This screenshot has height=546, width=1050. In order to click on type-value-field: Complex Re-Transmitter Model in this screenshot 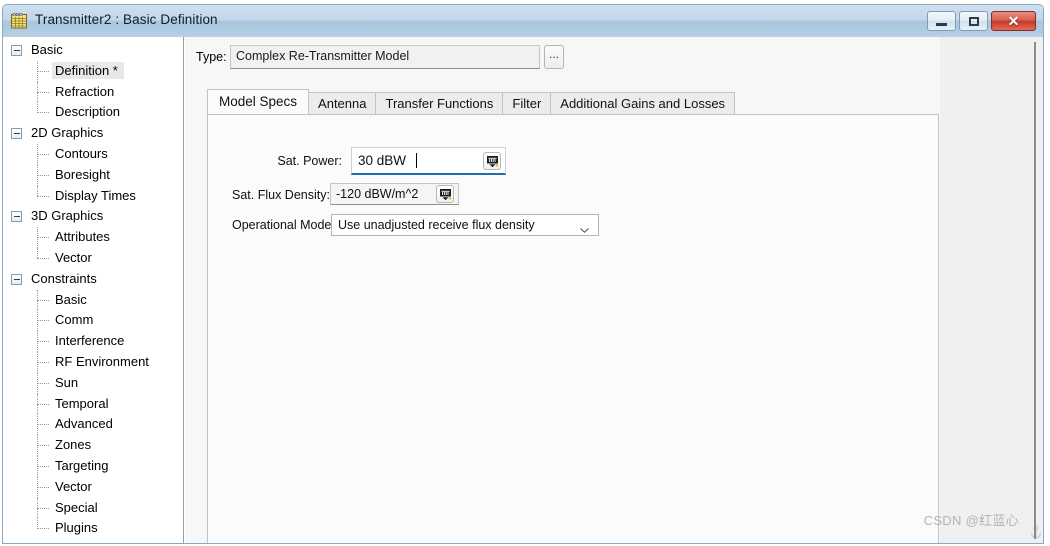, I will do `click(385, 57)`.